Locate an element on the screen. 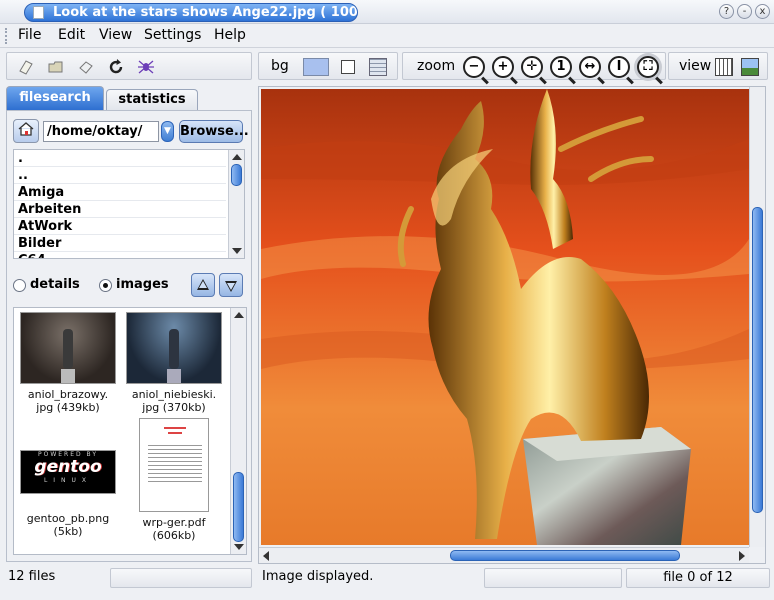  thumbnail-name: aniol_brazowy. is located at coordinates (68, 394).